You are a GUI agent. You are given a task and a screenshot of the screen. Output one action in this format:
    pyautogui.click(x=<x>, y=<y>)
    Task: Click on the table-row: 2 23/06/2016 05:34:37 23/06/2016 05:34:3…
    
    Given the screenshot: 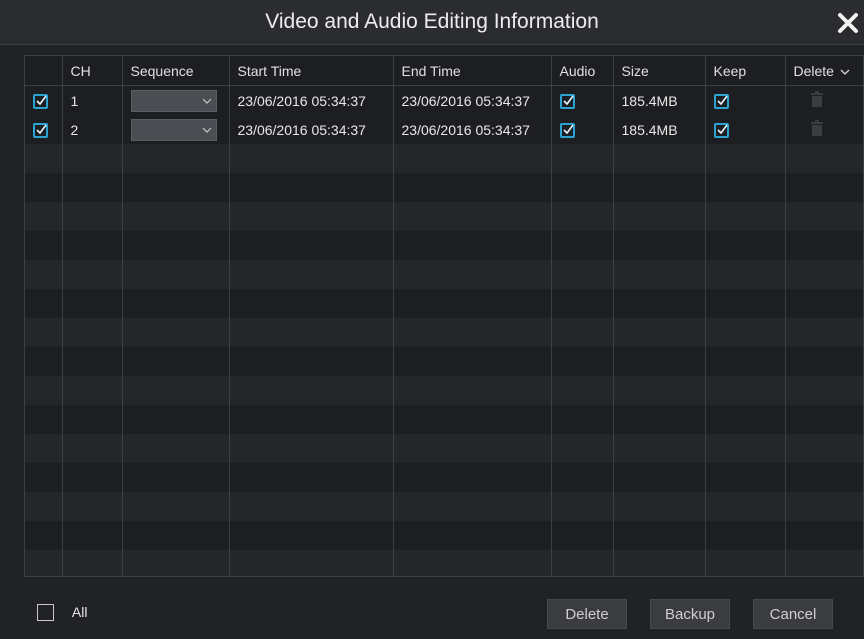 What is the action you would take?
    pyautogui.click(x=444, y=129)
    